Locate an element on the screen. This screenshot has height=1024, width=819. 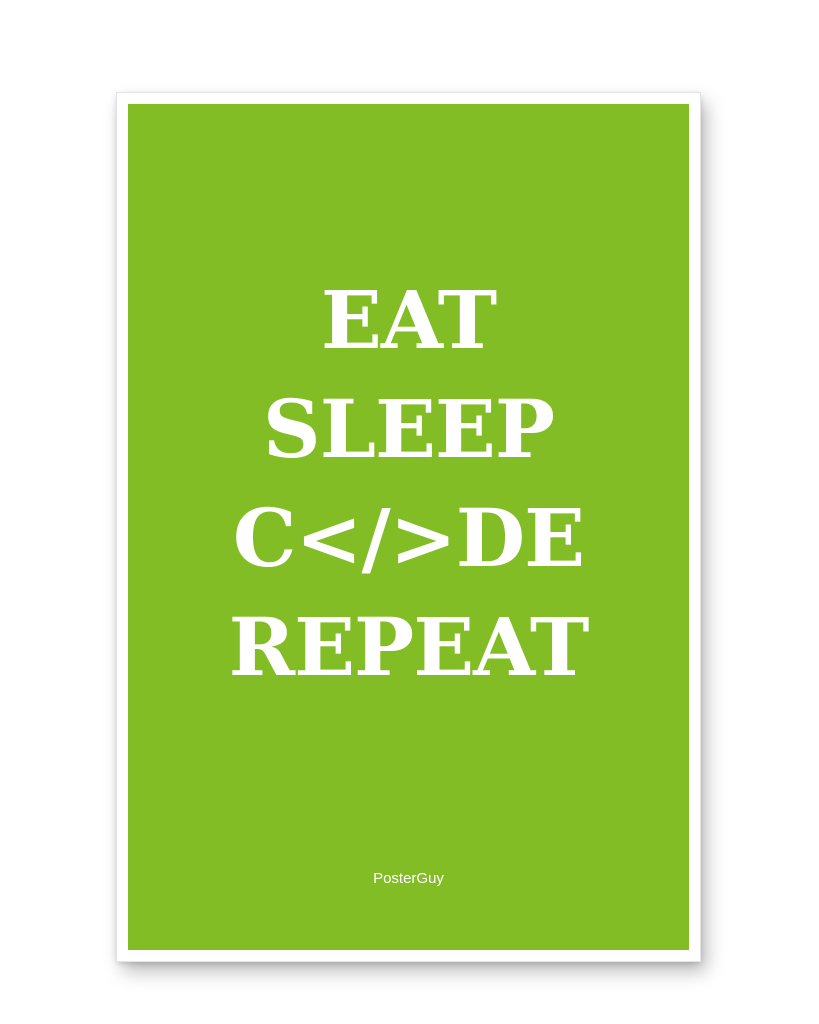
headline-line-repeat: REPEAT is located at coordinates (409, 647).